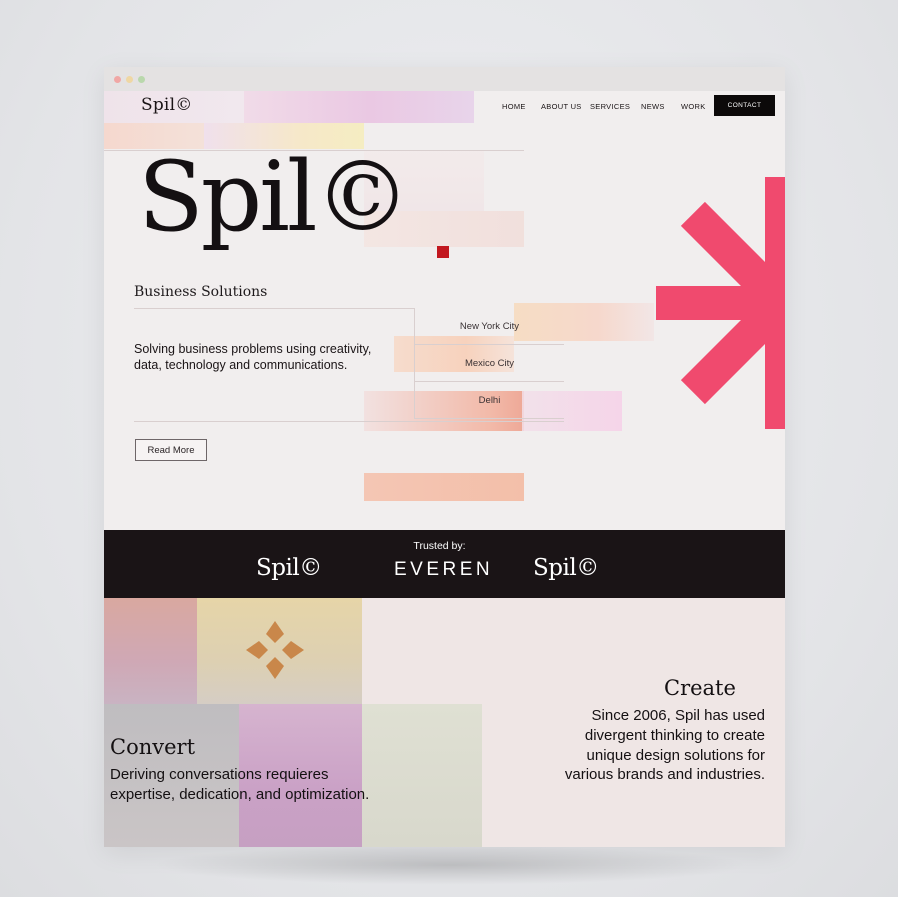 Image resolution: width=898 pixels, height=897 pixels. I want to click on nav-about-us: ABOUT US, so click(561, 106).